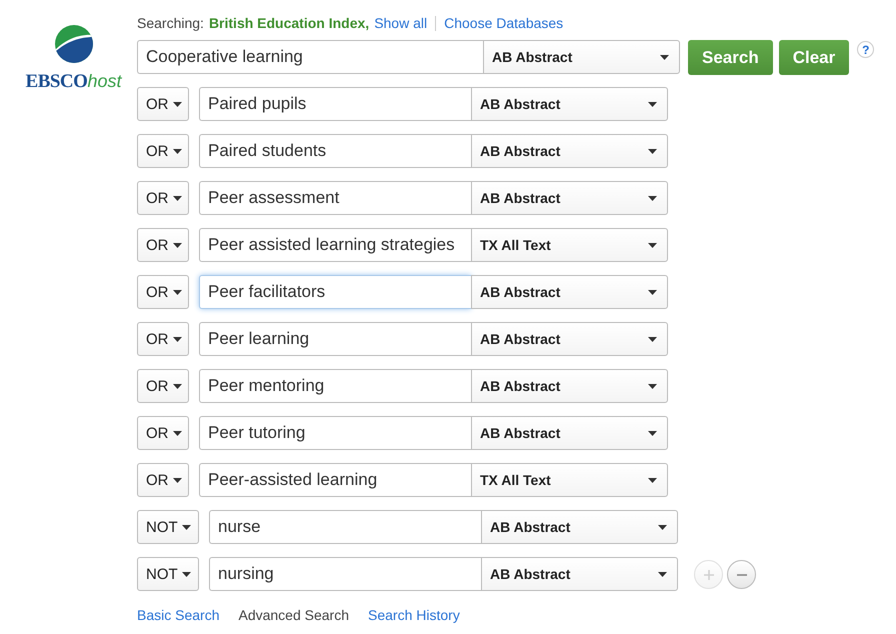 This screenshot has width=896, height=634. What do you see at coordinates (178, 615) in the screenshot?
I see `nav-link: Basic Search` at bounding box center [178, 615].